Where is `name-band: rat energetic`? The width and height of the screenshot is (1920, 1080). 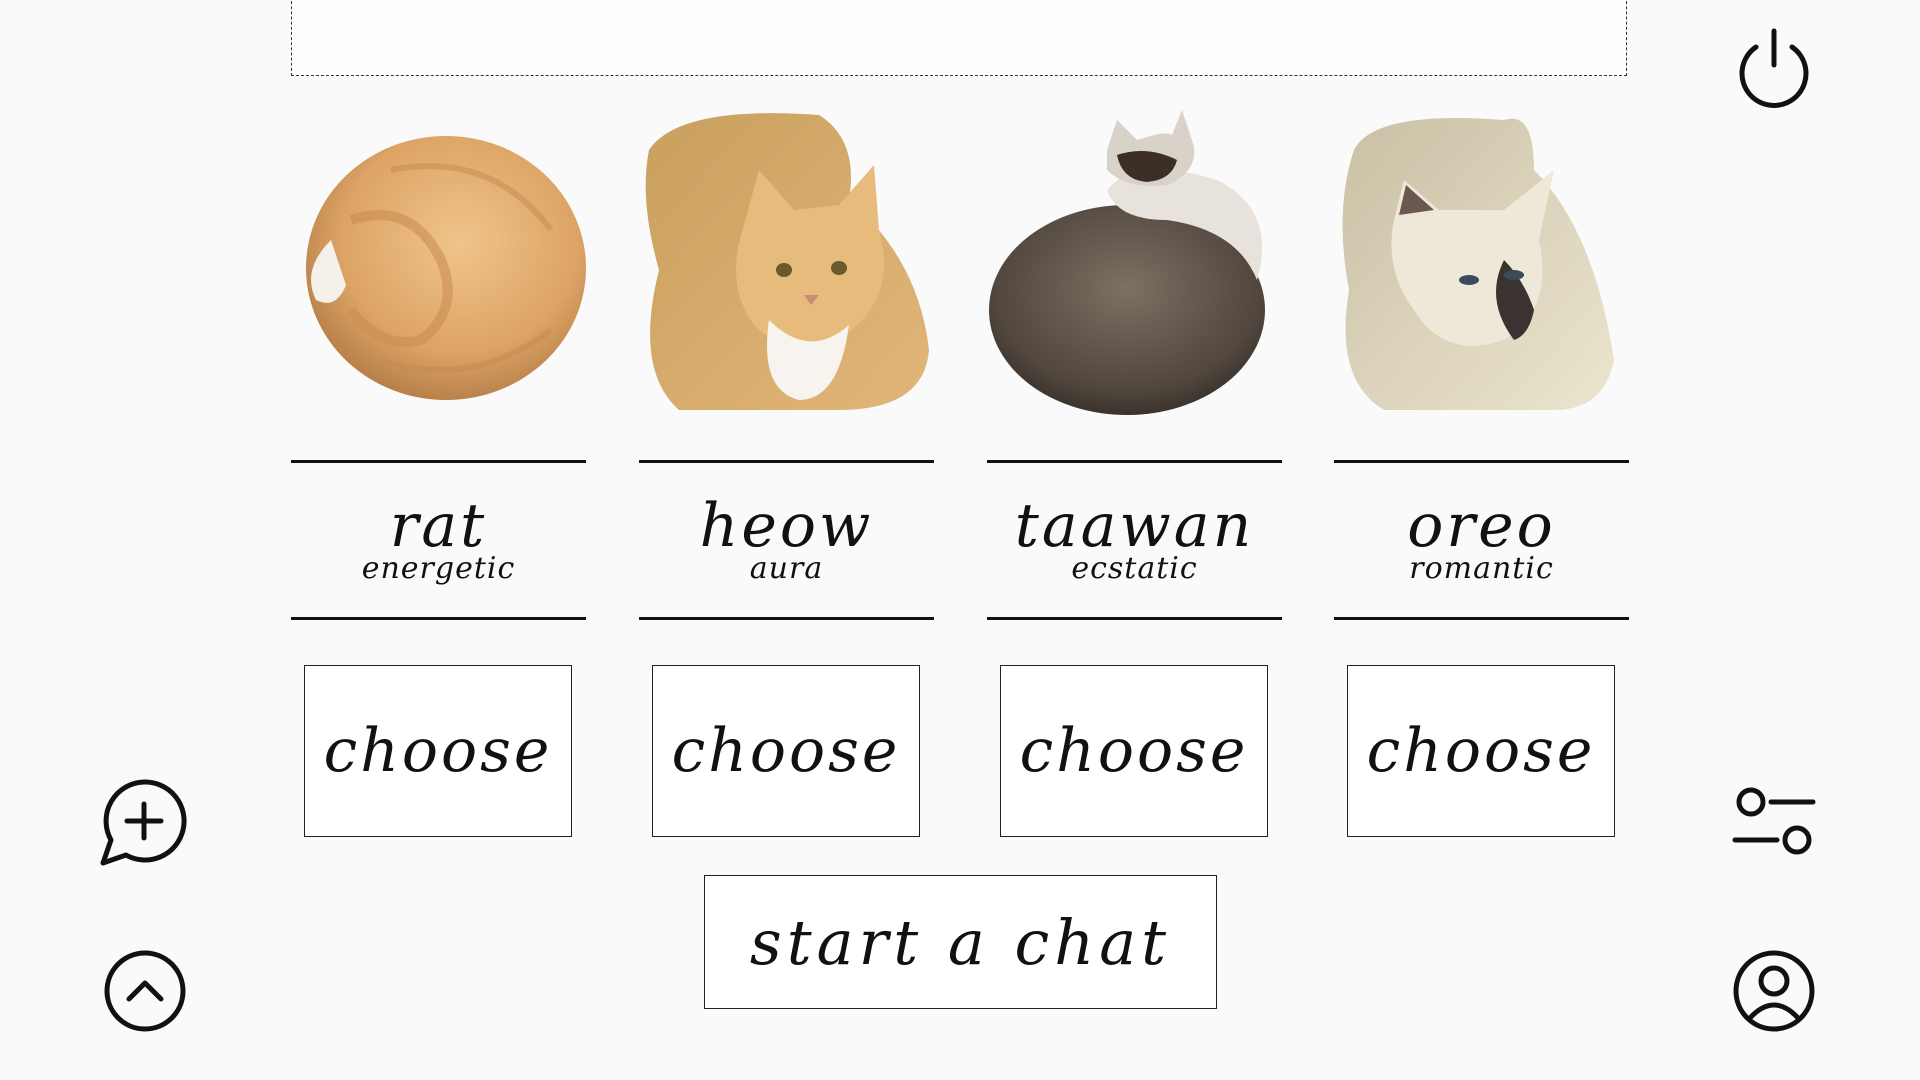
name-band: rat energetic is located at coordinates (438, 540).